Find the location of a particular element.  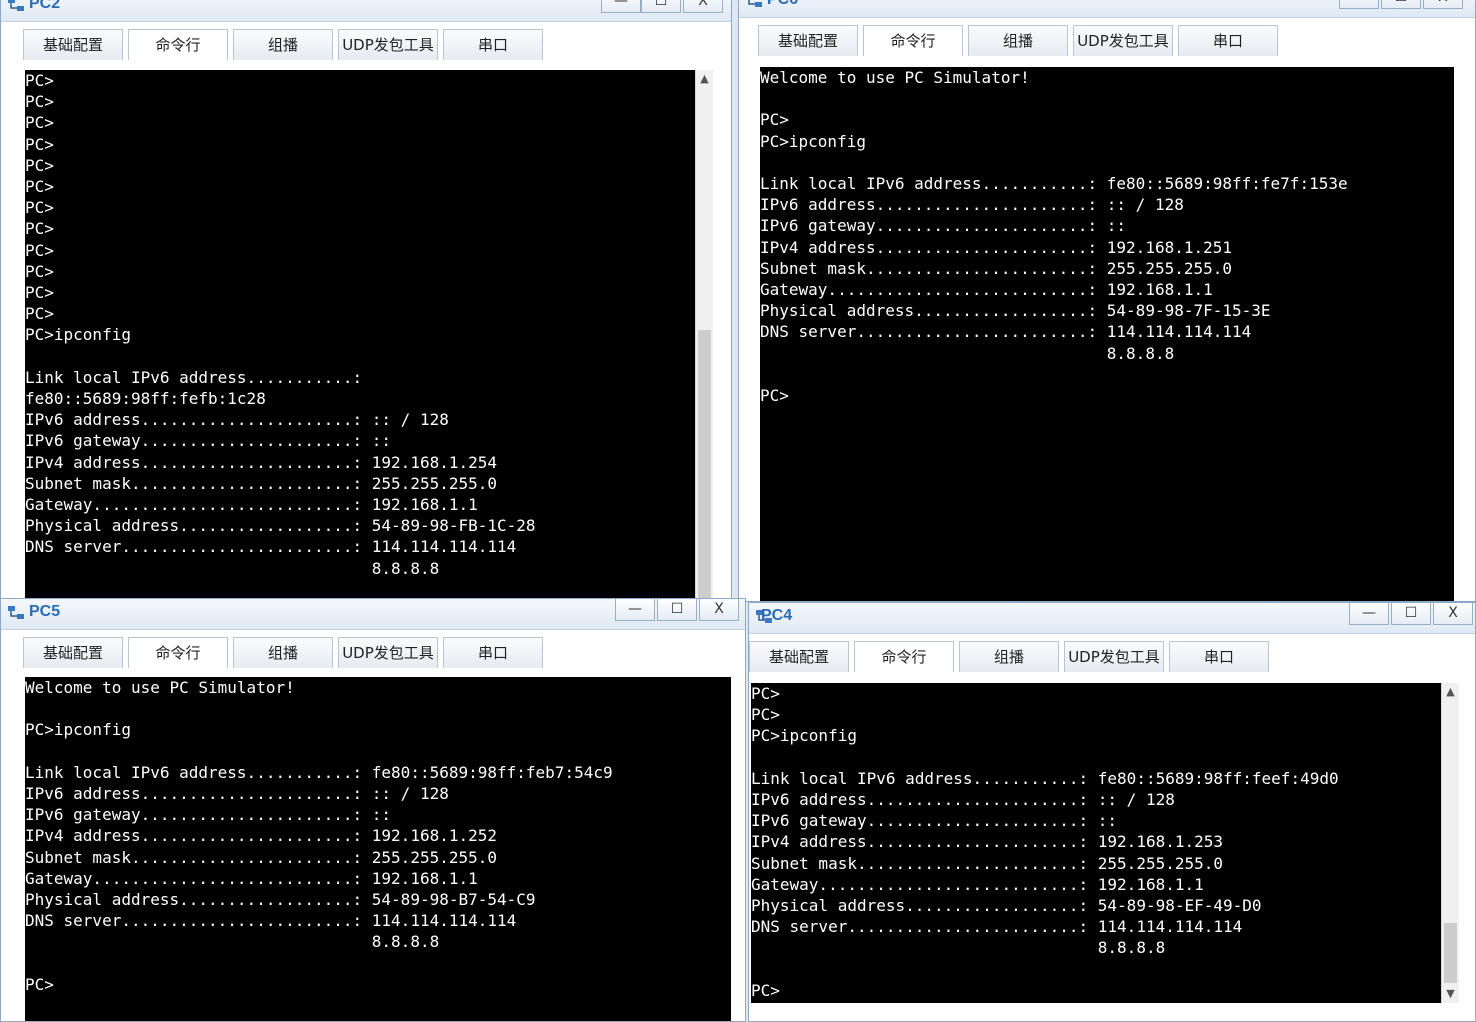

pc6-title: PC6 is located at coordinates (782, 4).